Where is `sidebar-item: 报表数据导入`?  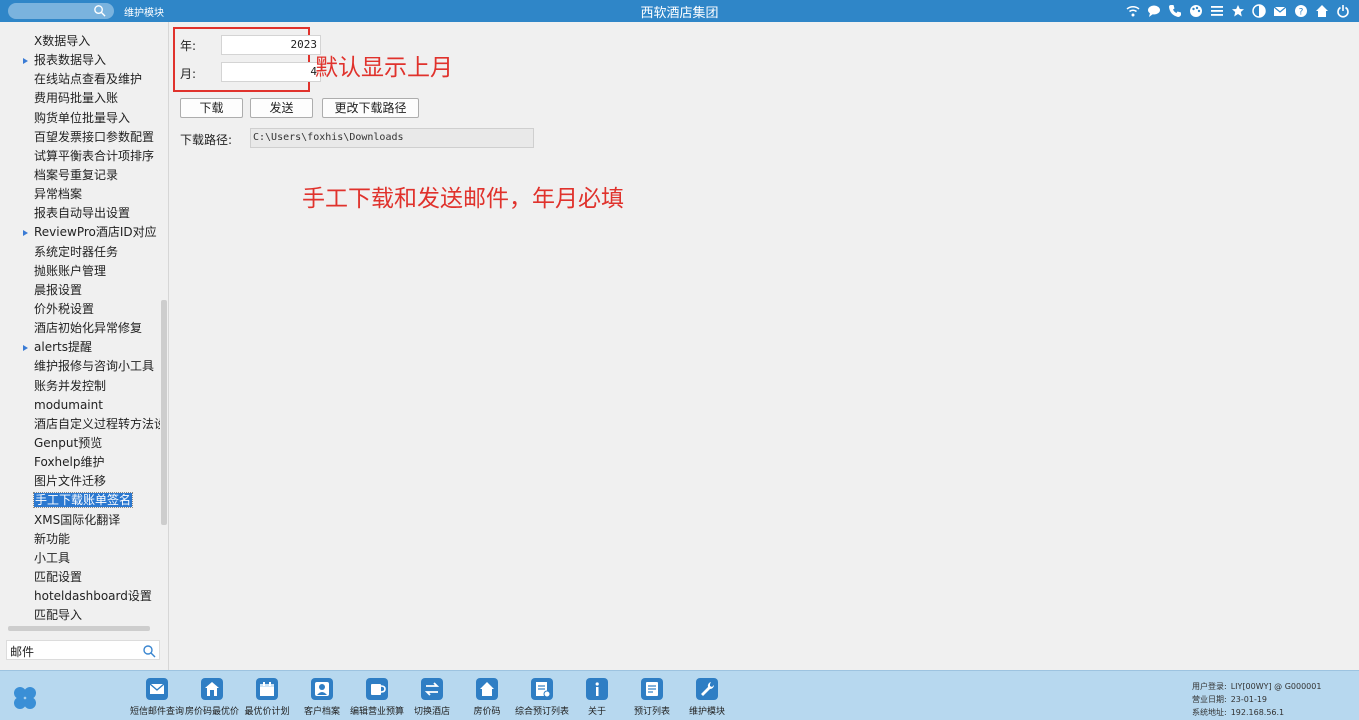
sidebar-item: 报表数据导入 is located at coordinates (80, 60).